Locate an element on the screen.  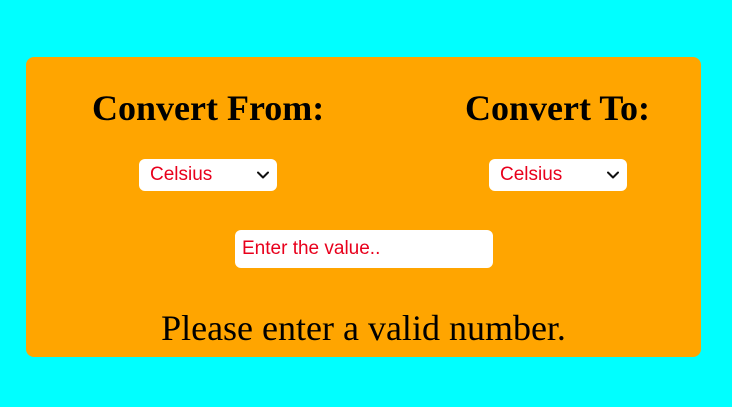
convert-from-heading: Convert From: is located at coordinates (208, 108).